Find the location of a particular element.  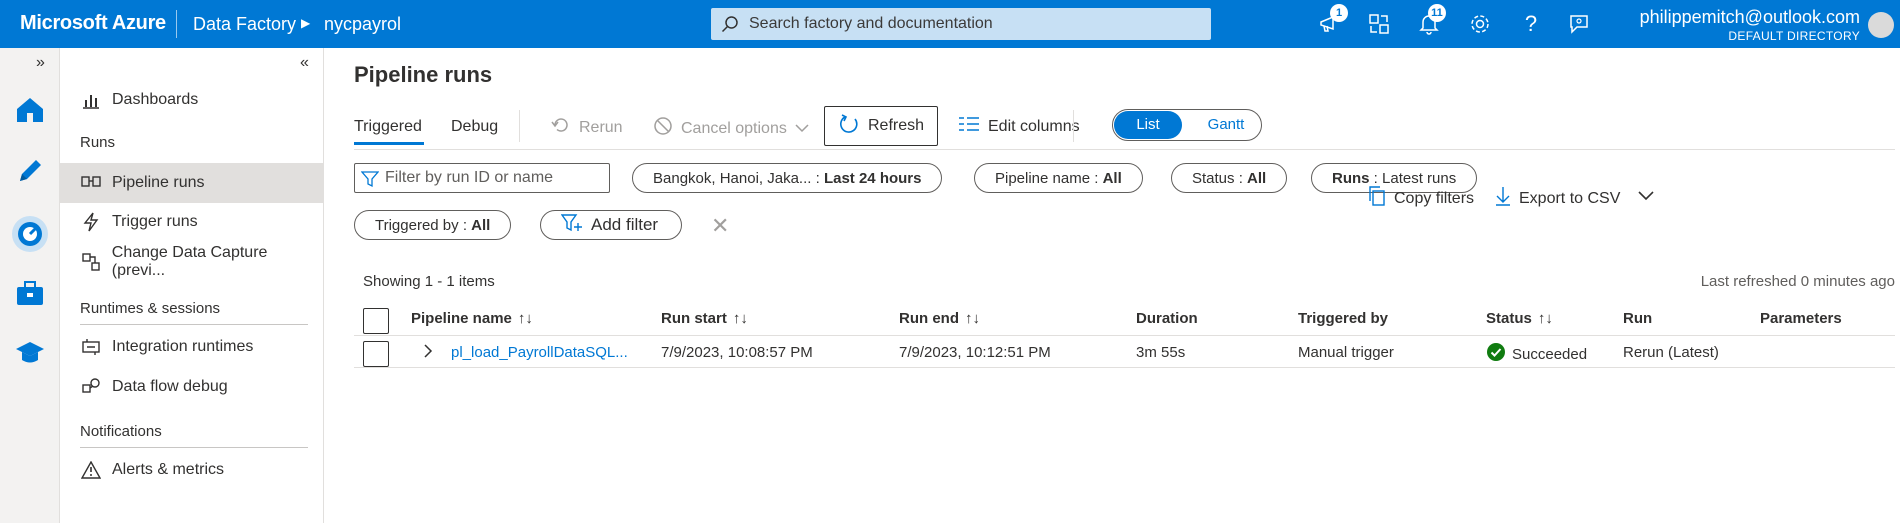

rerun-icon is located at coordinates (561, 127).